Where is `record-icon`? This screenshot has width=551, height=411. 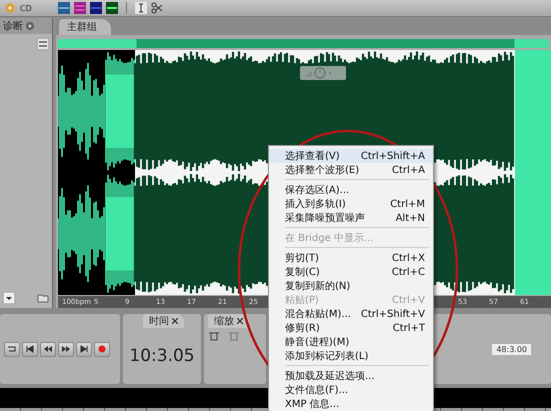 record-icon is located at coordinates (102, 349).